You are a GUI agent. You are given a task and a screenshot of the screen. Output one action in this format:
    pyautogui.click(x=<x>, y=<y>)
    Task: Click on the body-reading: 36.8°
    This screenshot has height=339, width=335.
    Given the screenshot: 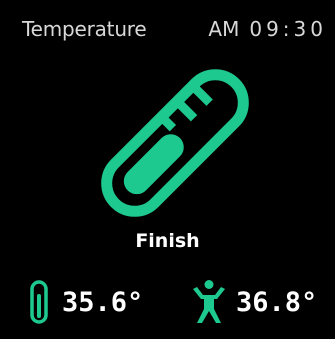 What is the action you would take?
    pyautogui.click(x=253, y=302)
    